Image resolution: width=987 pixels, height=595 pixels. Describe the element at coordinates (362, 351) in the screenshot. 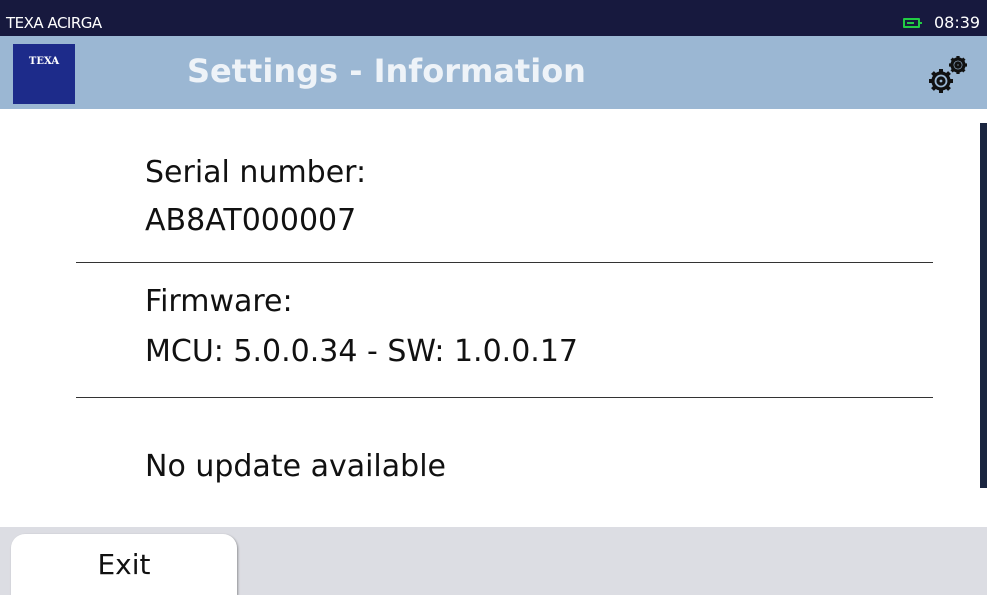

I see `firmware-value: MCU: 5.0.0.34 - SW: 1.0.0.17` at that location.